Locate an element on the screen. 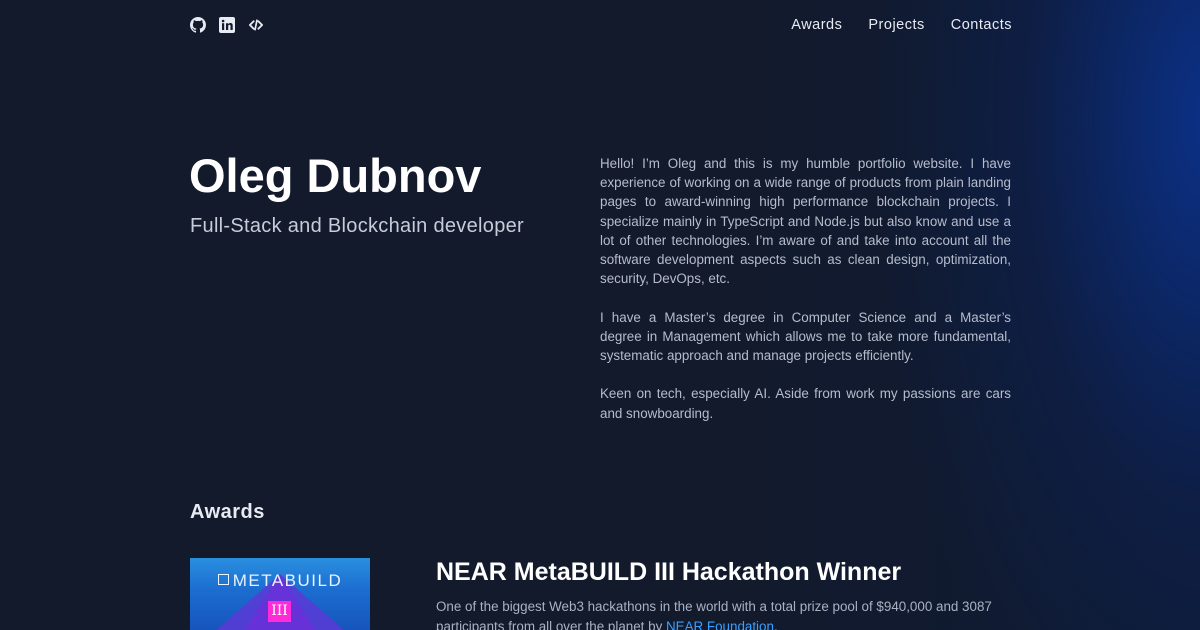 The height and width of the screenshot is (630, 1200). site-header: Awards Projects Contacts is located at coordinates (601, 25).